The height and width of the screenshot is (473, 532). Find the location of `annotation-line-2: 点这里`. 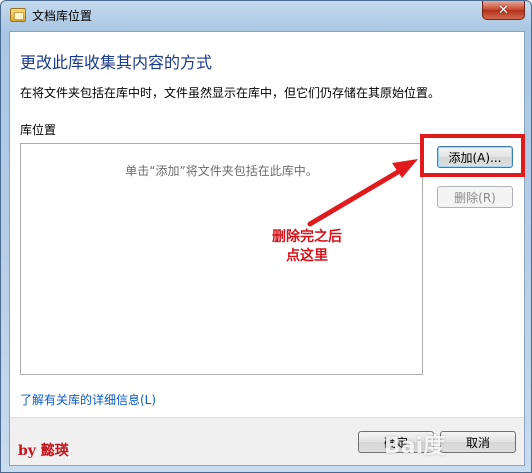

annotation-line-2: 点这里 is located at coordinates (307, 256).